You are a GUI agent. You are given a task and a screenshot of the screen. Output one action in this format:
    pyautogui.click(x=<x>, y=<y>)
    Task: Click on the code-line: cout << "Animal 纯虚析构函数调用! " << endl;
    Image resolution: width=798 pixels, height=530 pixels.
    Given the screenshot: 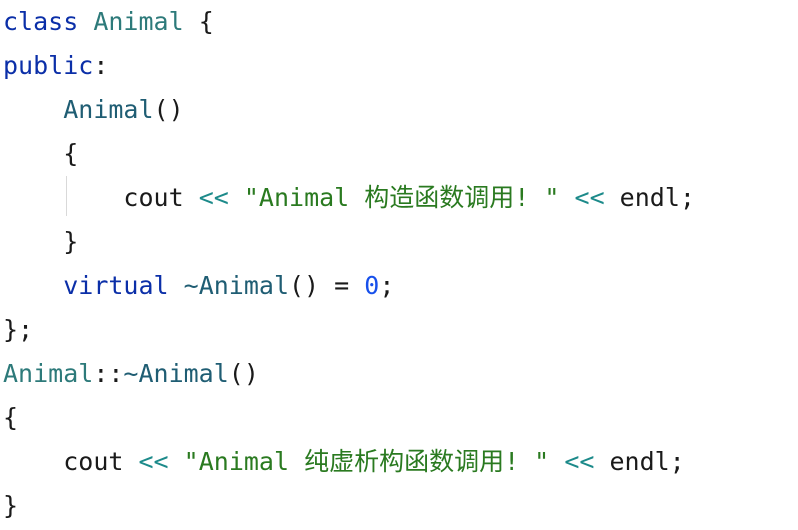 What is the action you would take?
    pyautogui.click(x=344, y=462)
    